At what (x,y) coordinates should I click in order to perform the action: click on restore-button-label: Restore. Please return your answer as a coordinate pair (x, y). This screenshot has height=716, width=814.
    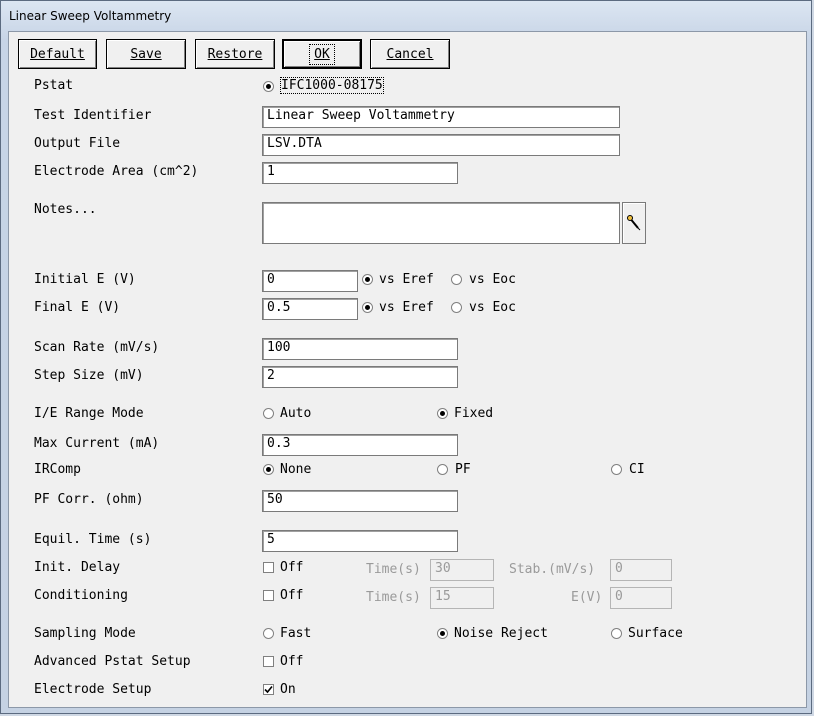
    Looking at the image, I should click on (235, 54).